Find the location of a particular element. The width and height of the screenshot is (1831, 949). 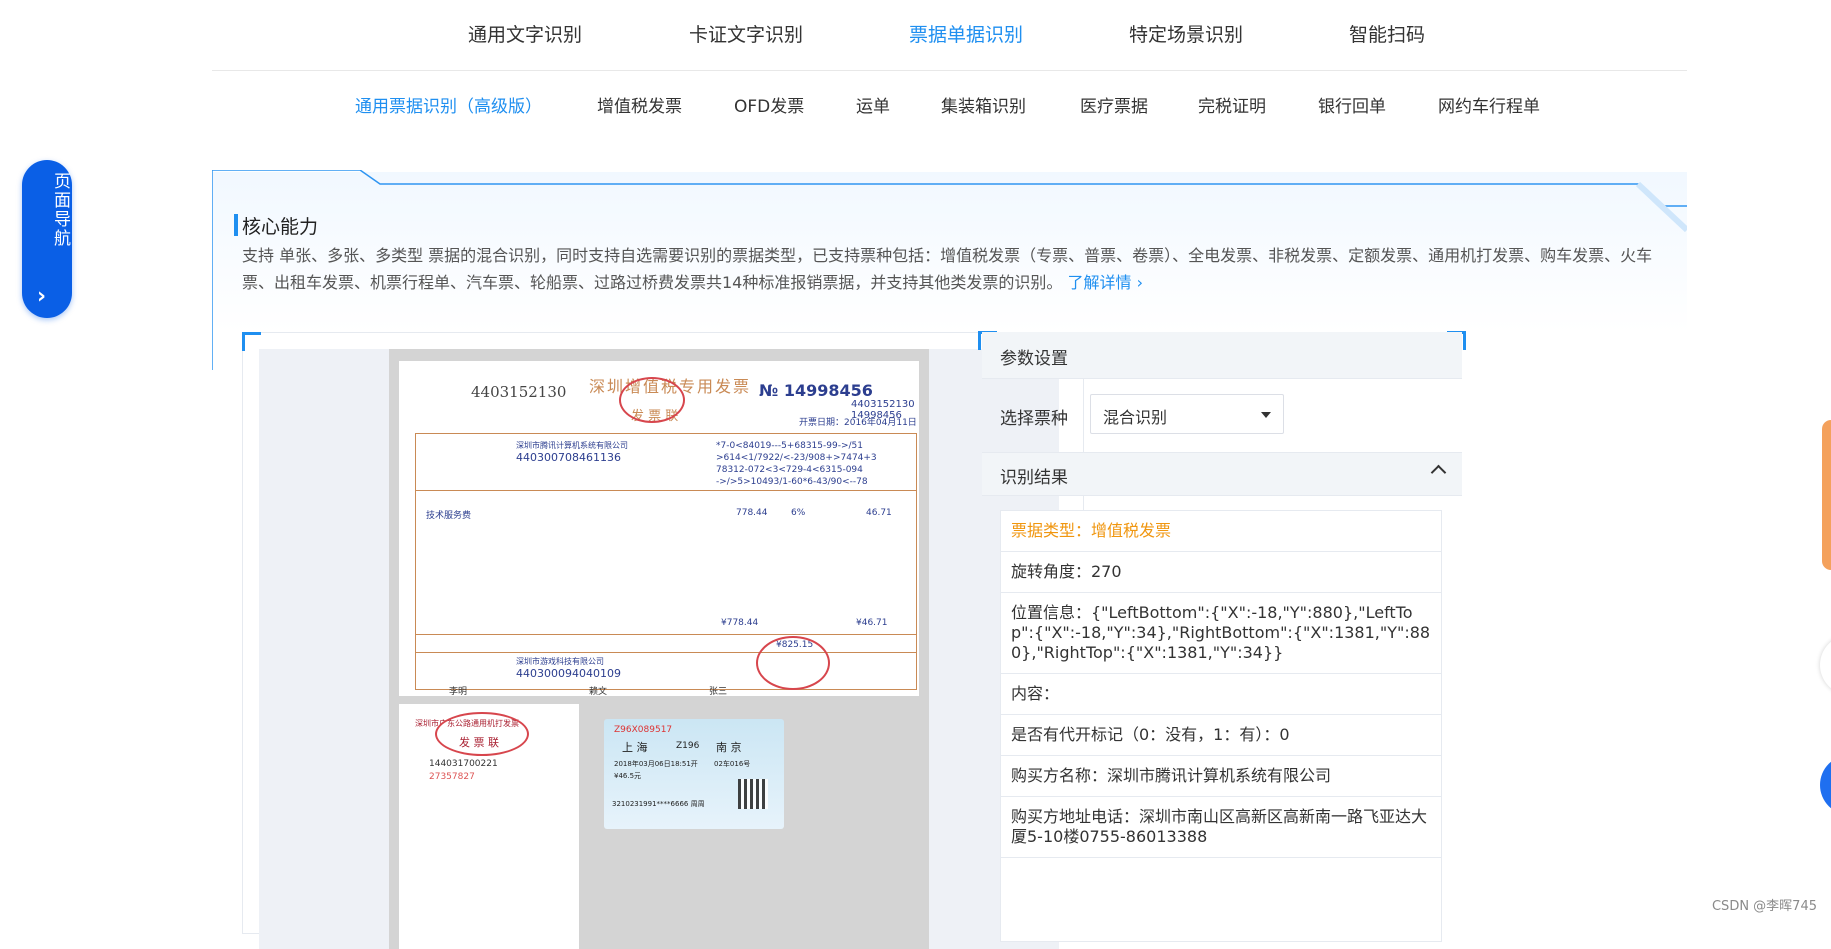

tab-general-ocr: 通用文字识别 is located at coordinates (525, 33).